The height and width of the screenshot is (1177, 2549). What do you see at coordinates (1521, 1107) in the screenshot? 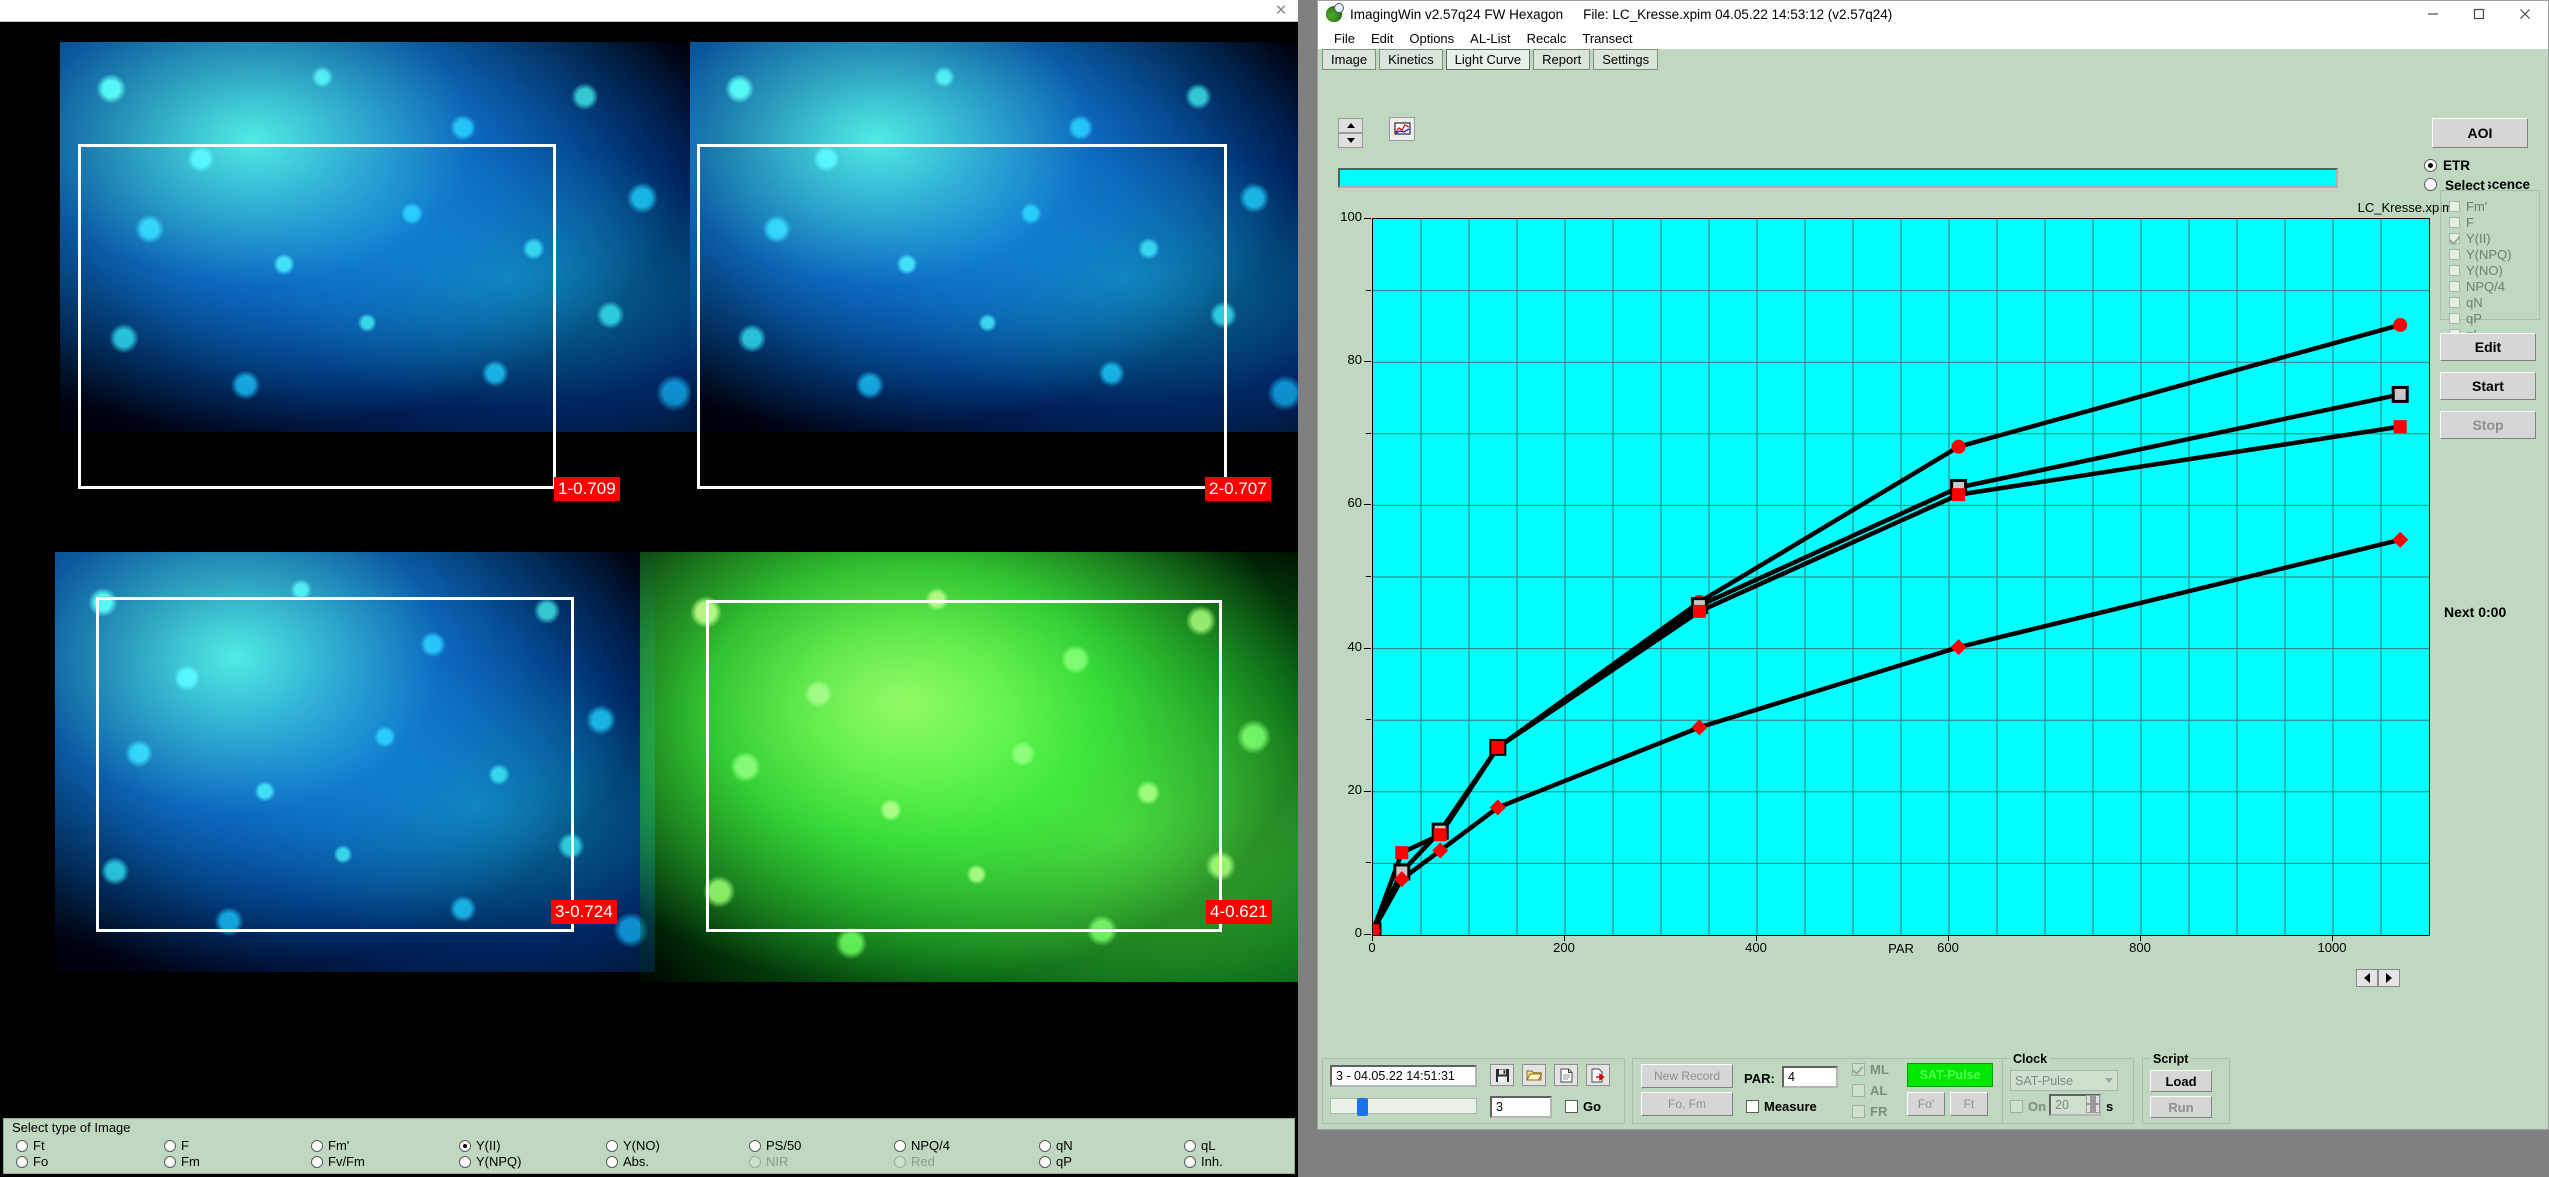
I see `record-number-field: 3` at bounding box center [1521, 1107].